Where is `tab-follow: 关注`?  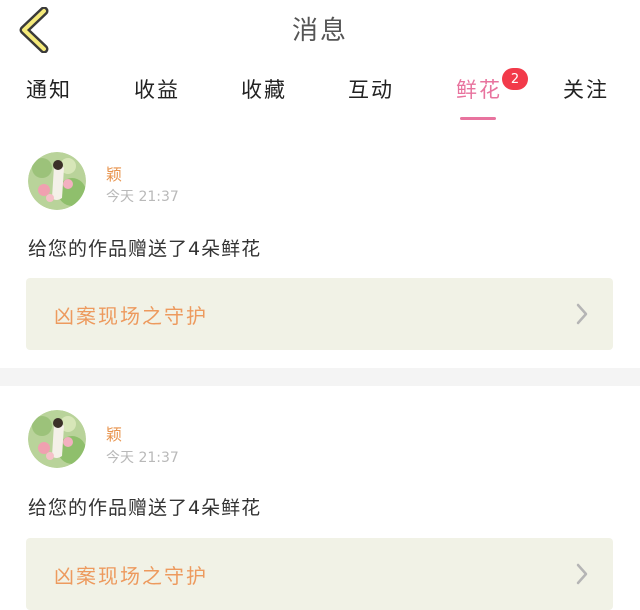
tab-follow: 关注 is located at coordinates (586, 97).